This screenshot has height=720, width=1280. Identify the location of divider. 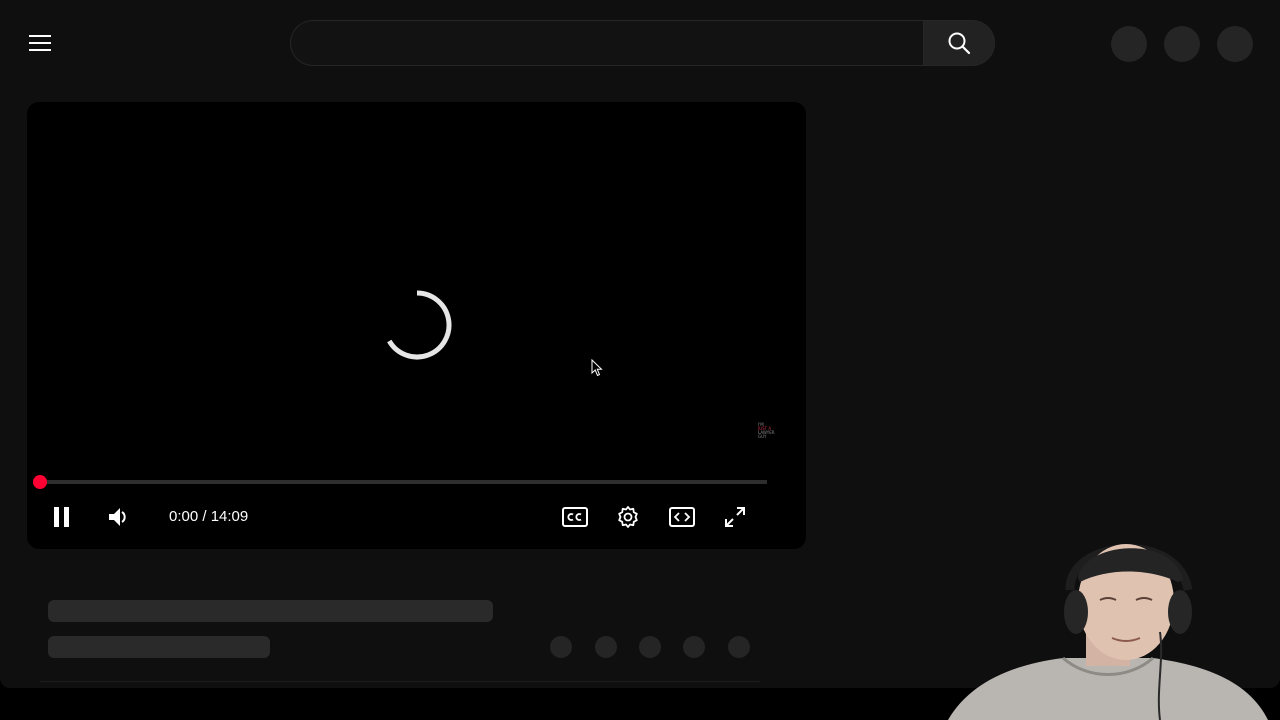
(400, 681).